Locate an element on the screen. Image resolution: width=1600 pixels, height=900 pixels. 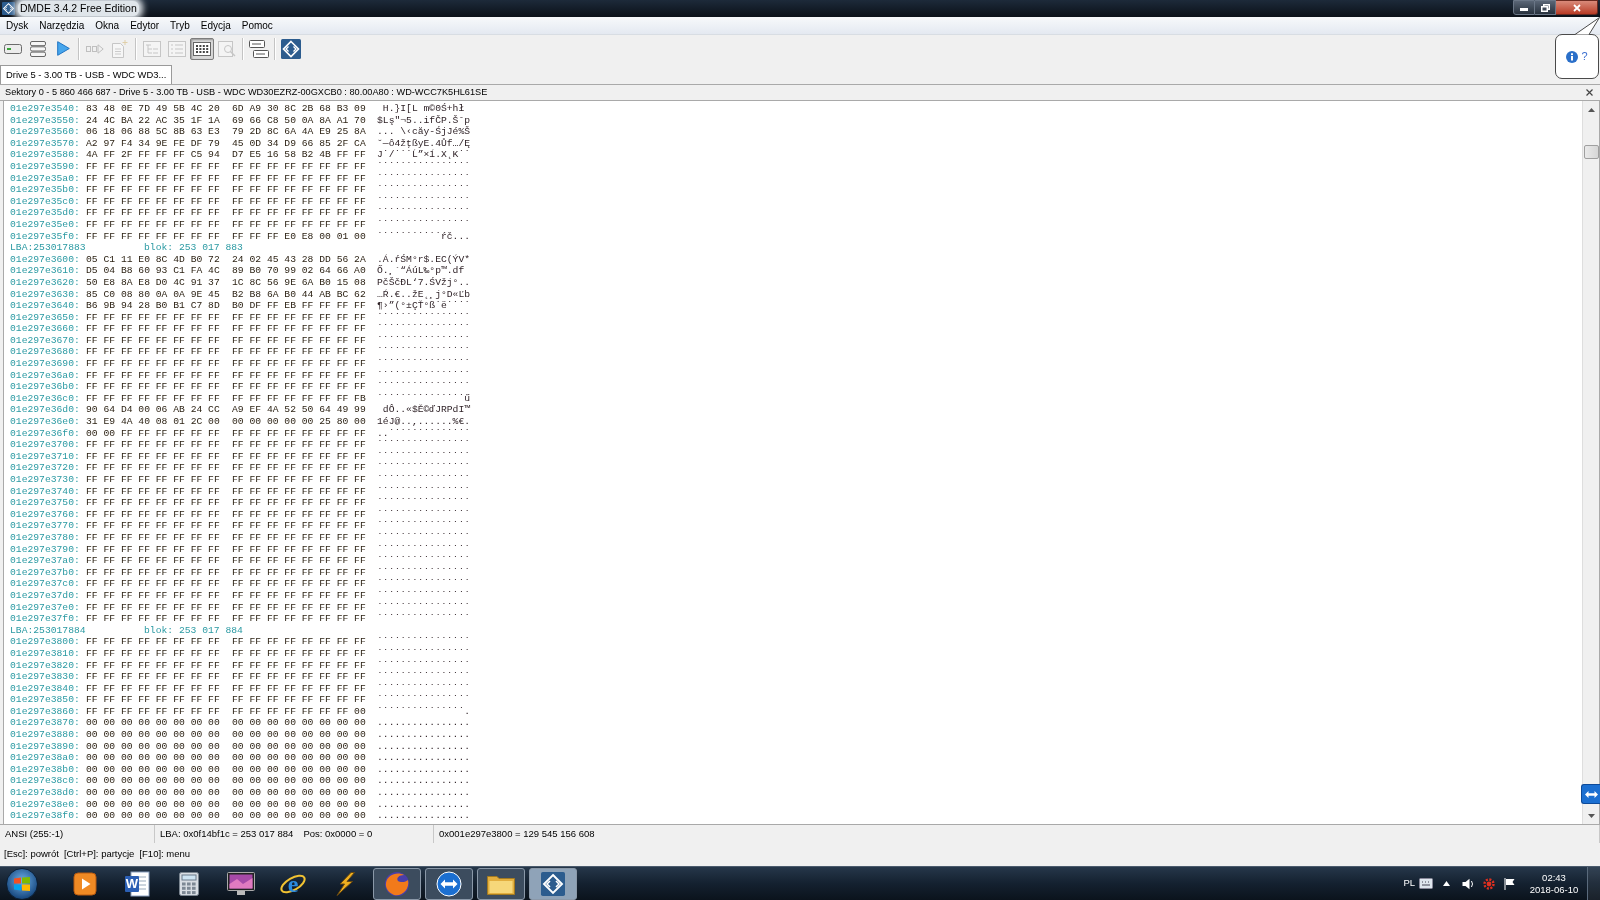
menu-item: Tryb is located at coordinates (180, 25).